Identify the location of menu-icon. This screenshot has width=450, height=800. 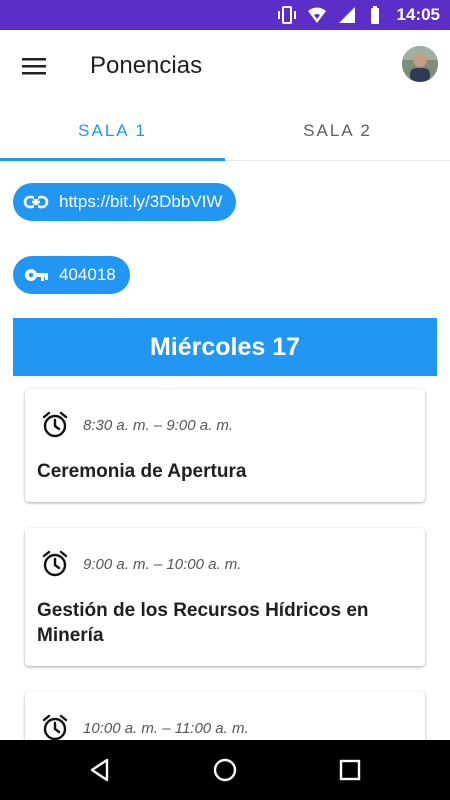
(34, 66).